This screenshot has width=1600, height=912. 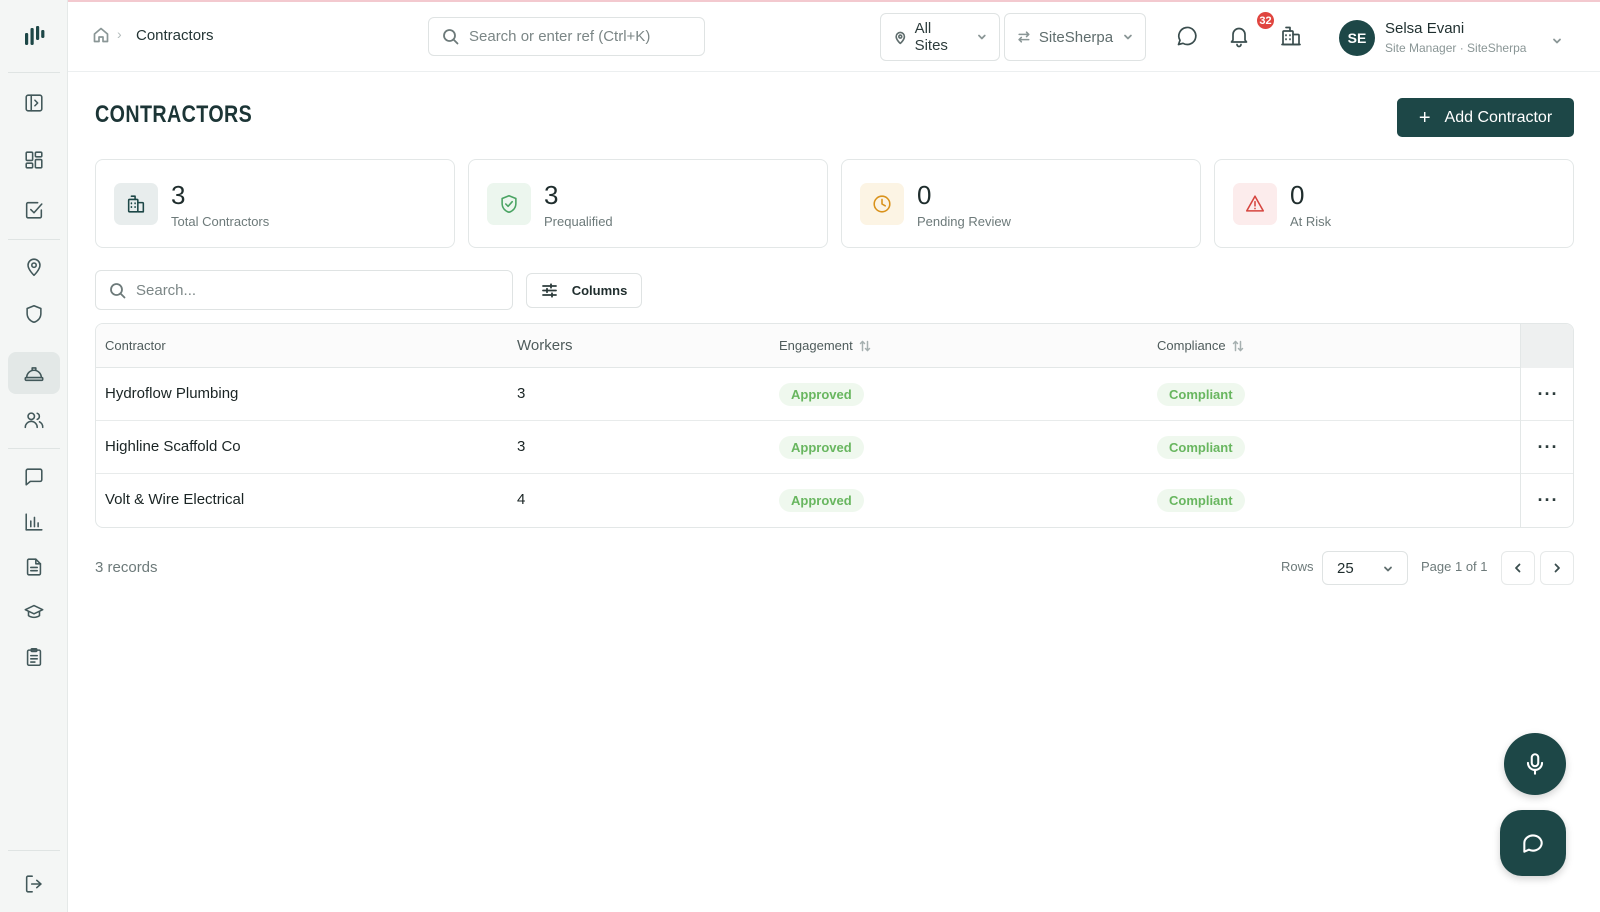 I want to click on org-selector: SiteSherpa, so click(x=1075, y=37).